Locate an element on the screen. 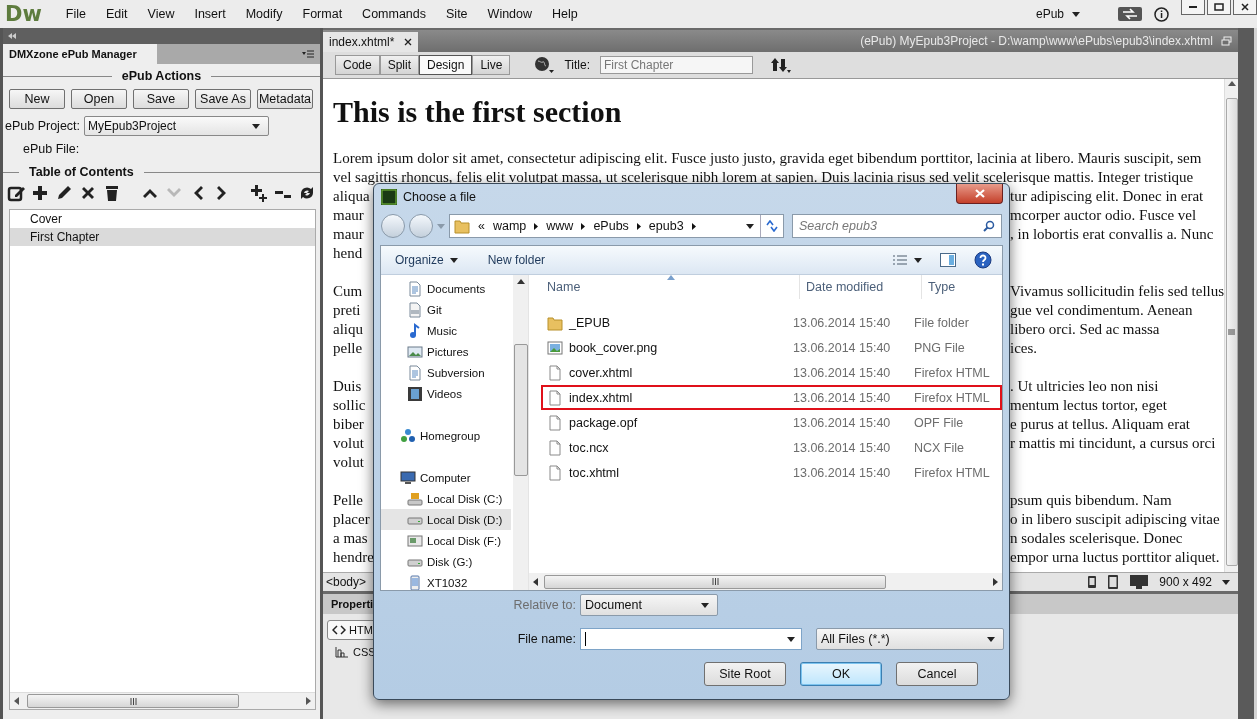 The image size is (1257, 719). file-row: toc.xhtml 13.06.2014 15:40 Firefox HTML is located at coordinates (771, 472).